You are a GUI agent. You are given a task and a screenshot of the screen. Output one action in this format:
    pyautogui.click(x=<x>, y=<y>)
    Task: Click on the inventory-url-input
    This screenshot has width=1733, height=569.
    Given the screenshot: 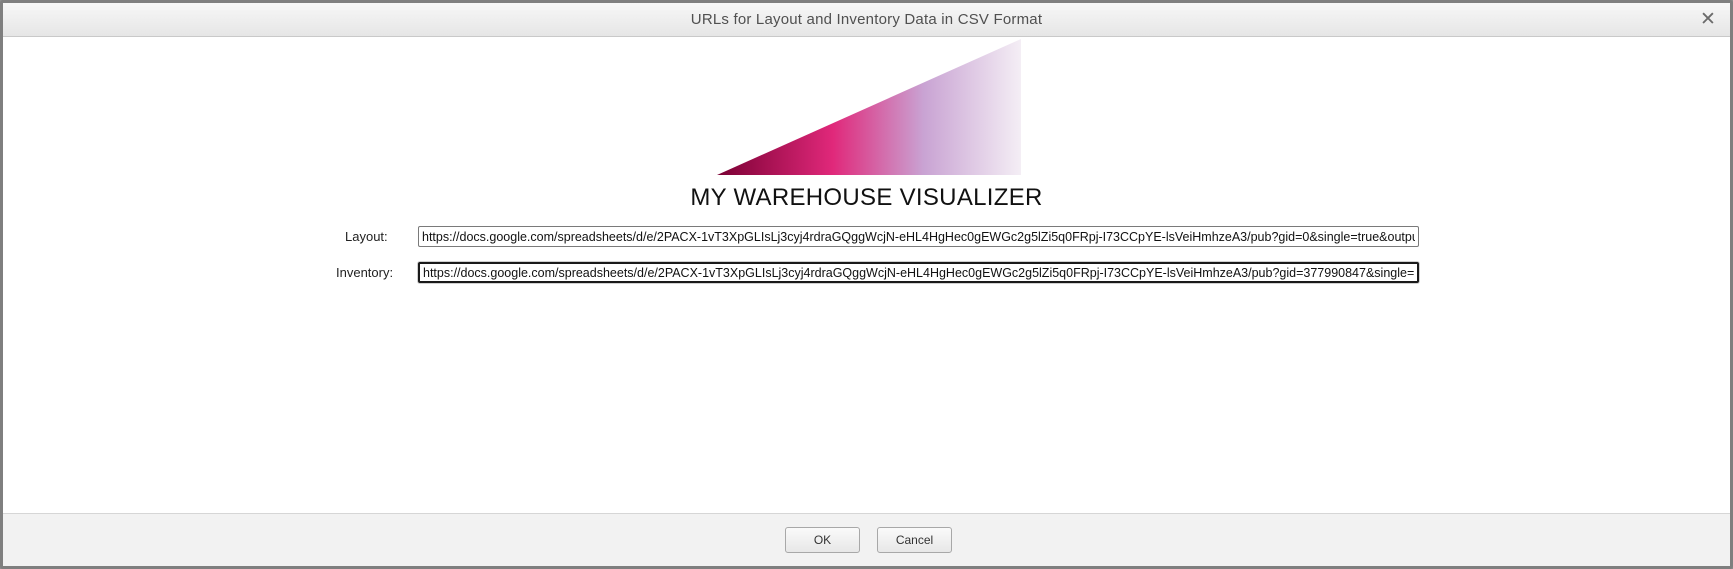 What is the action you would take?
    pyautogui.click(x=918, y=272)
    